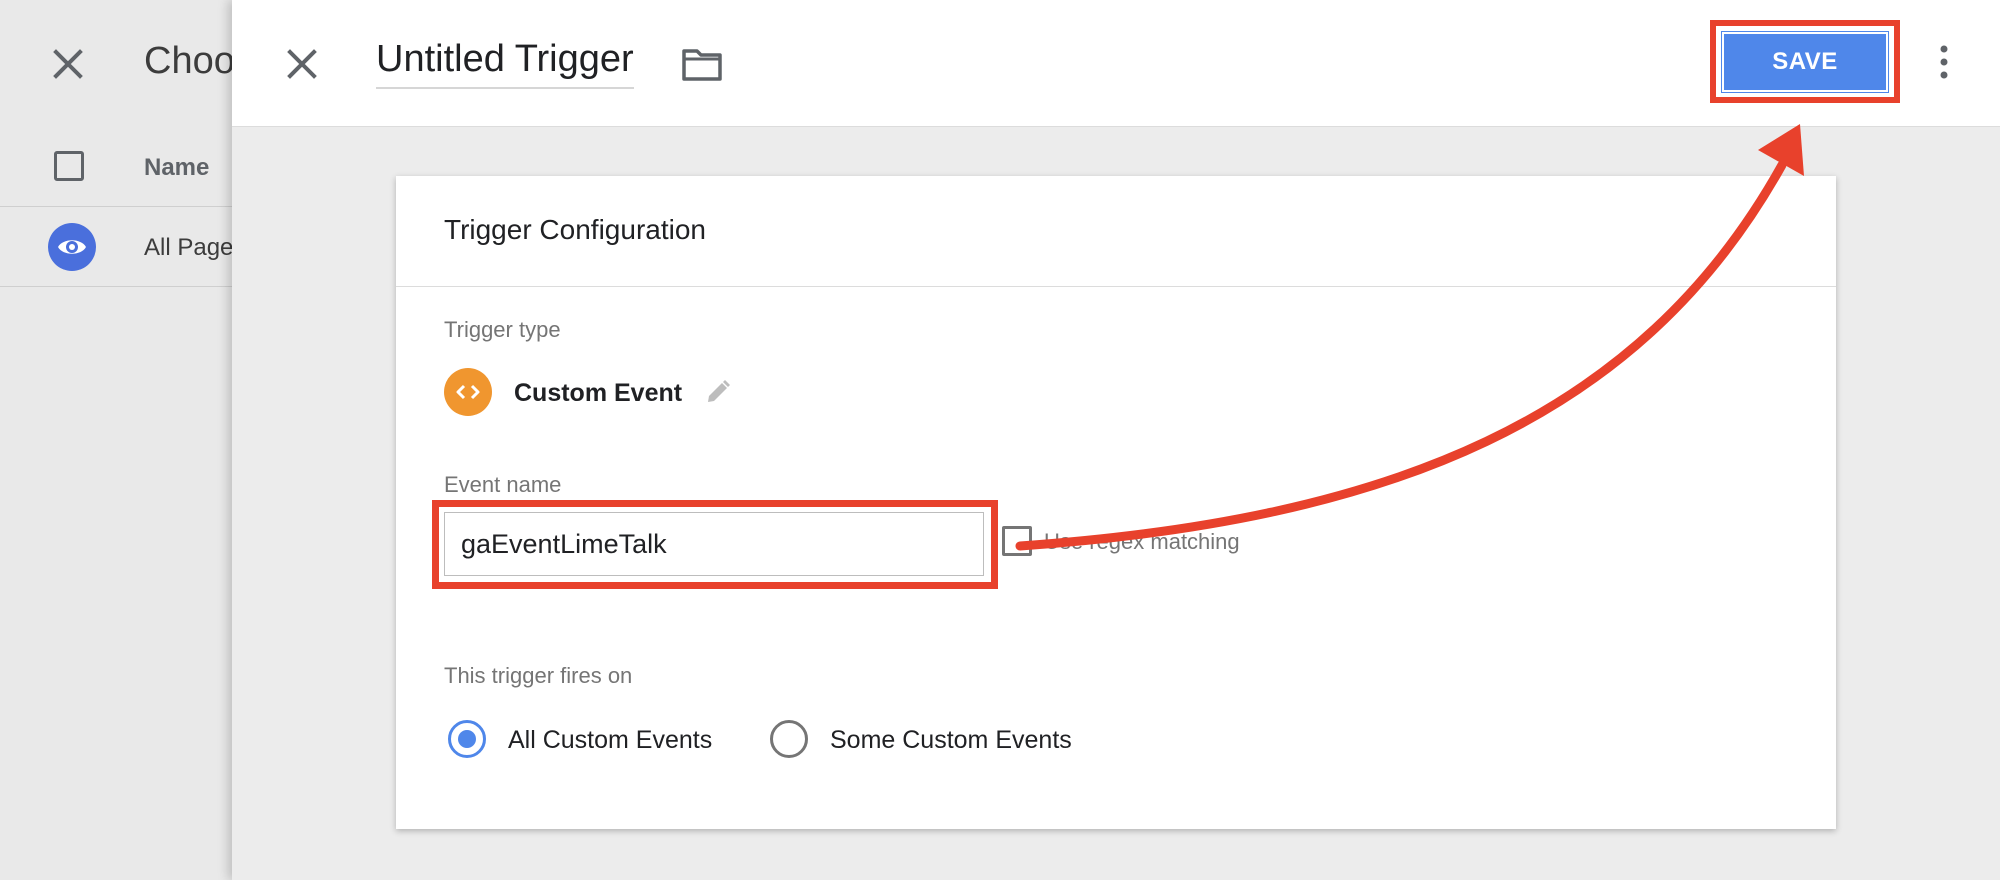 The width and height of the screenshot is (2000, 880). I want to click on radio-some-custom-events, so click(789, 739).